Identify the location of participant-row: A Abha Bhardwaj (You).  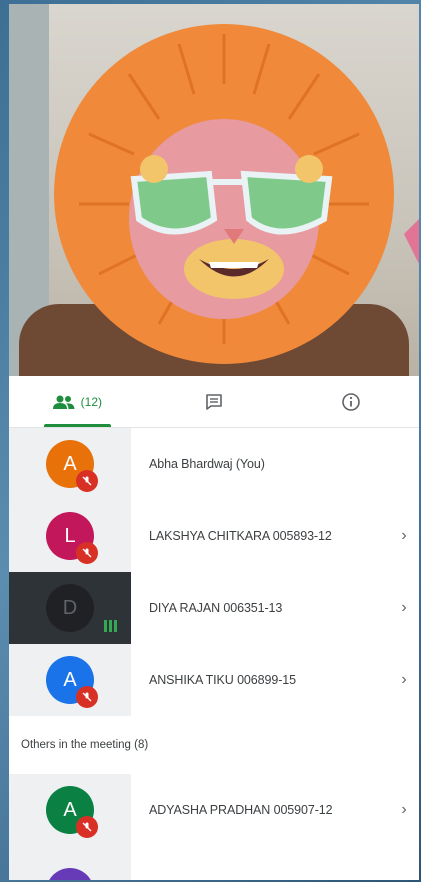
(214, 464).